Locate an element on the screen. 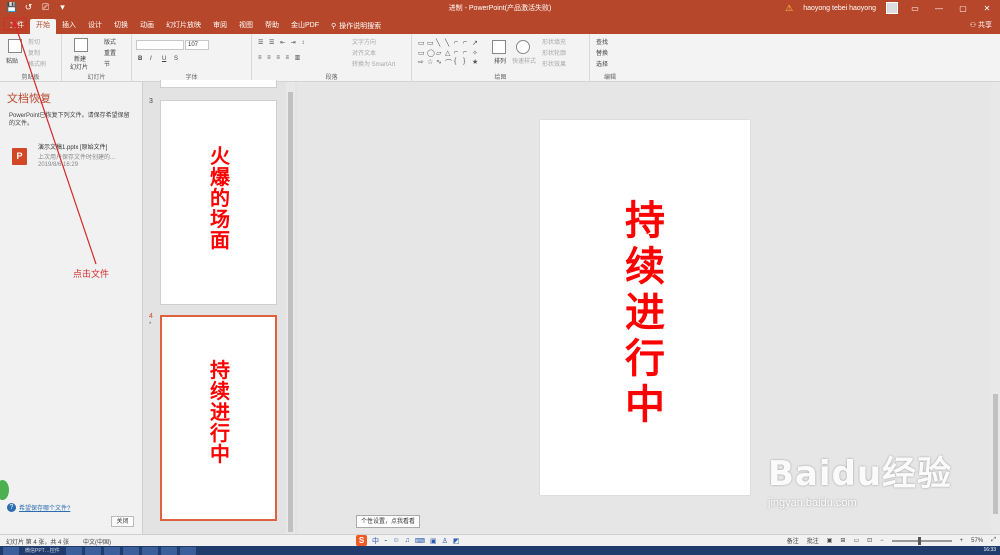 The image size is (1000, 555). select-button: 选择 is located at coordinates (602, 63).